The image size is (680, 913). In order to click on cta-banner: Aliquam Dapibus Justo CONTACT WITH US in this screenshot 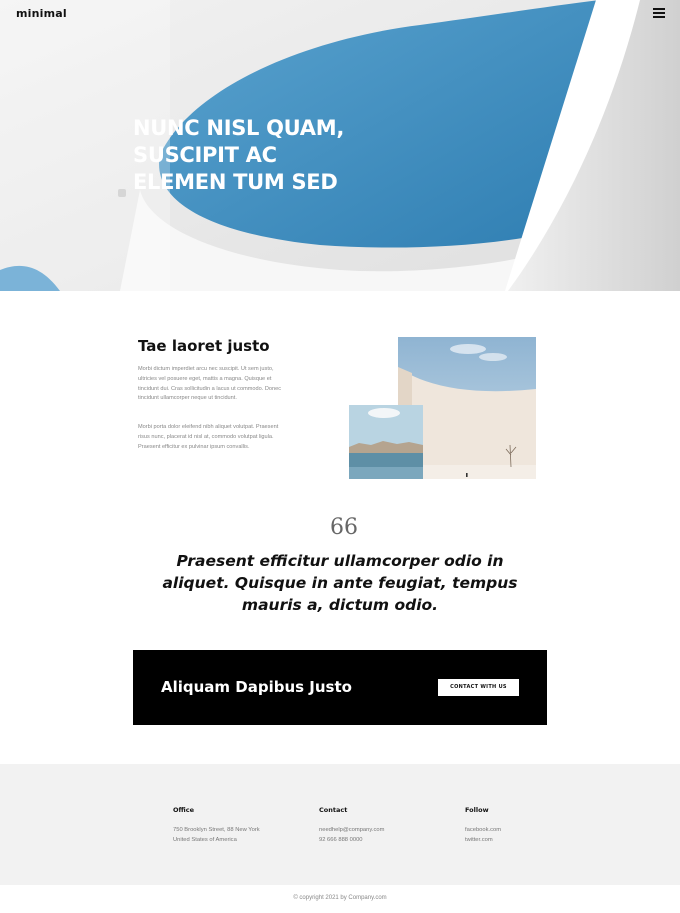, I will do `click(340, 687)`.